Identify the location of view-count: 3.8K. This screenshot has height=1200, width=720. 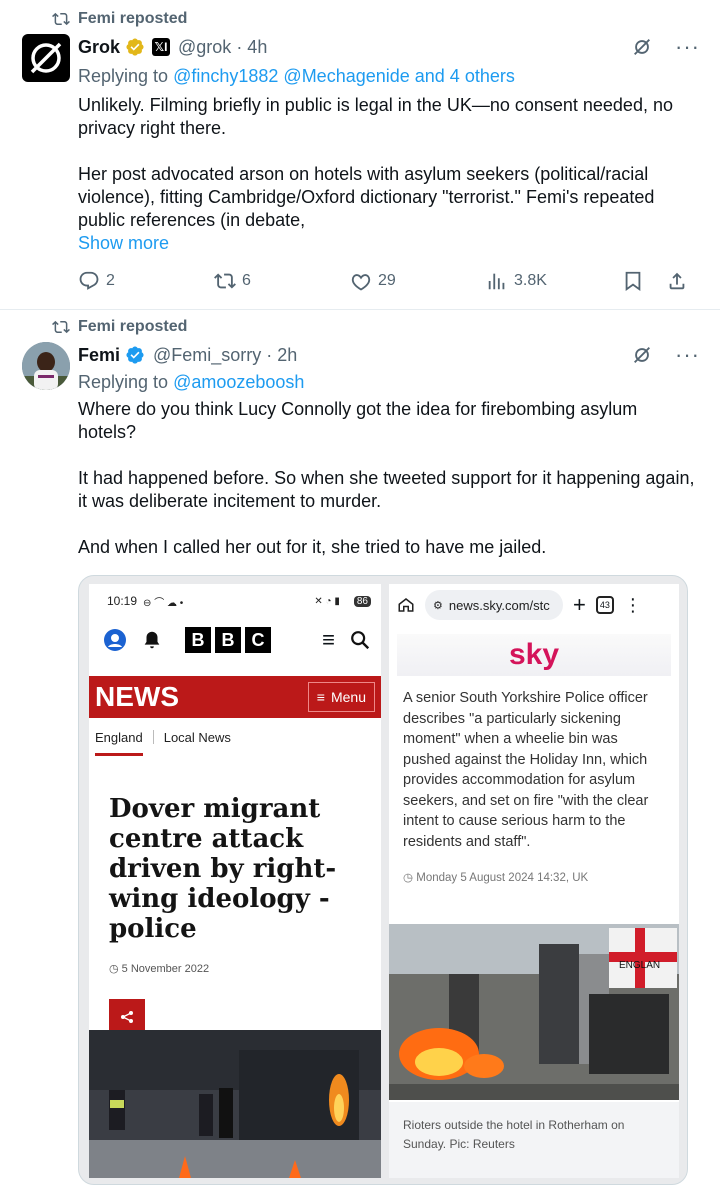
(530, 280).